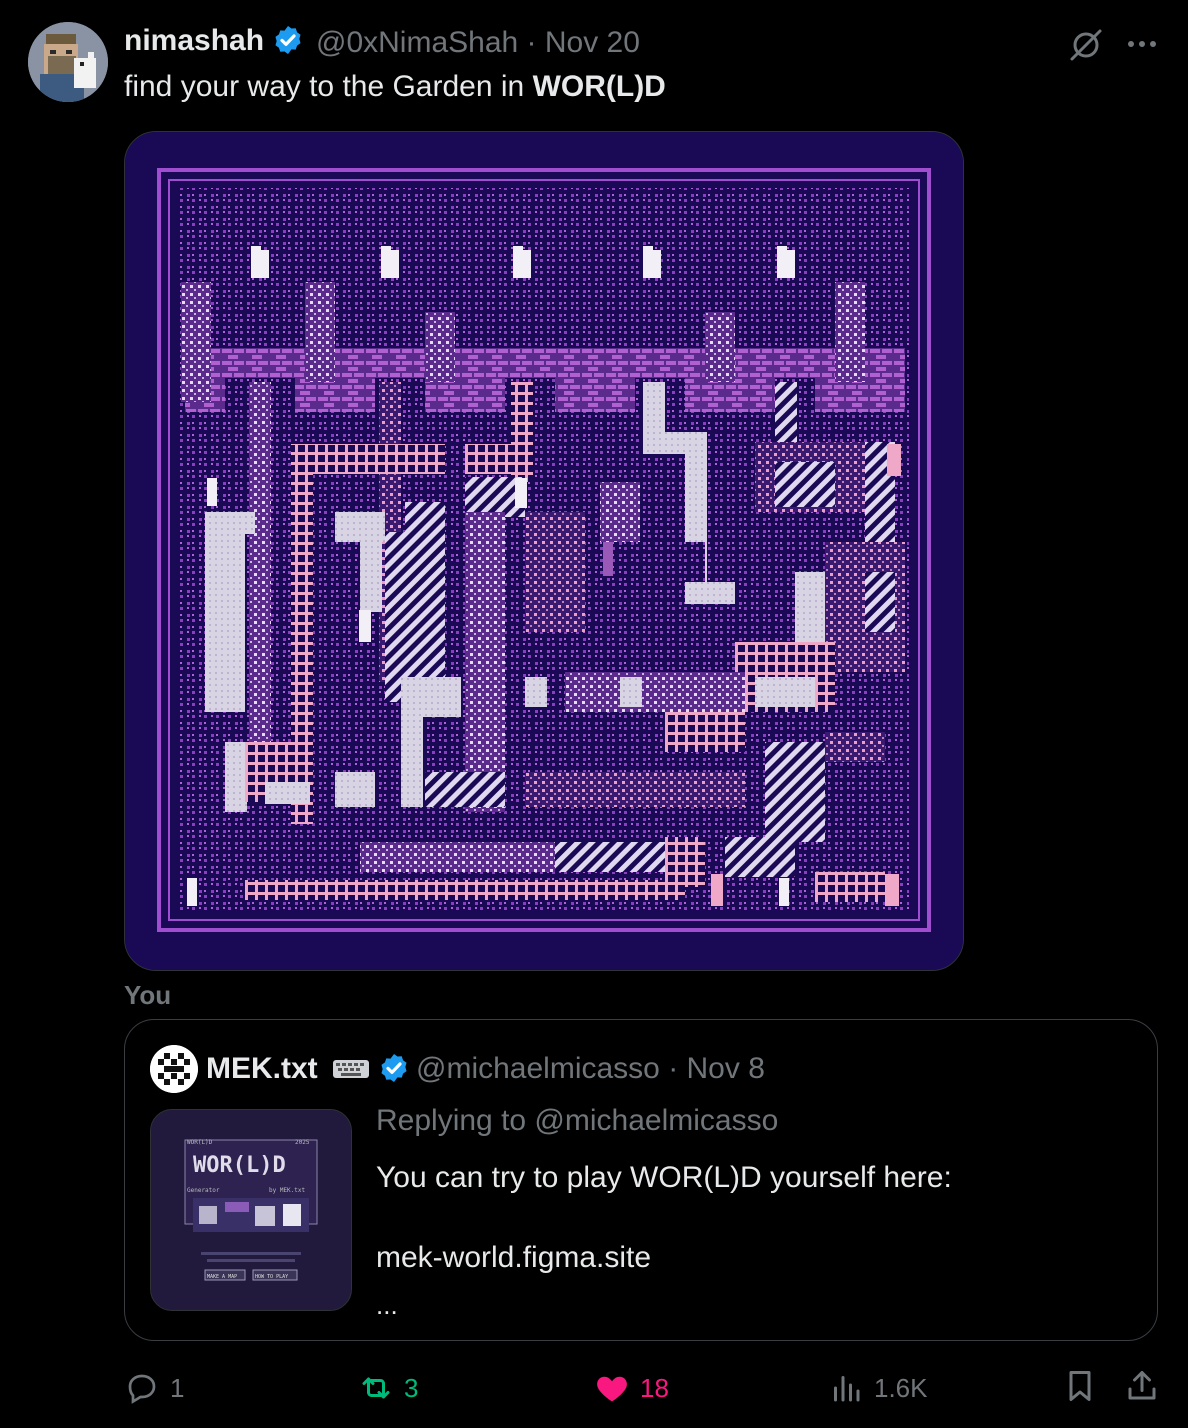 Image resolution: width=1188 pixels, height=1428 pixels. I want to click on thumb-title-small: WOR(L)D, so click(200, 1142).